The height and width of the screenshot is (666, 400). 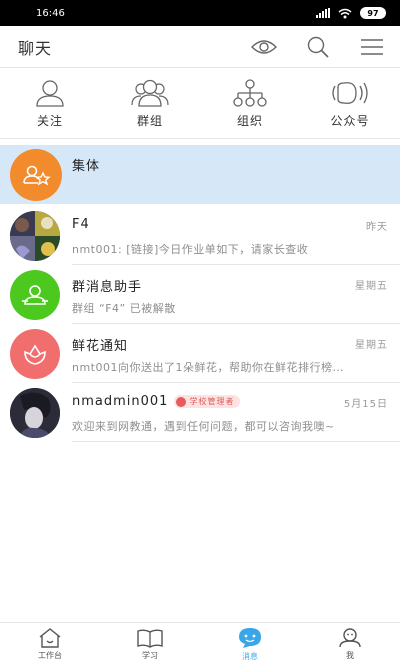 I want to click on admin-badge-label: 学校管理者, so click(x=212, y=401).